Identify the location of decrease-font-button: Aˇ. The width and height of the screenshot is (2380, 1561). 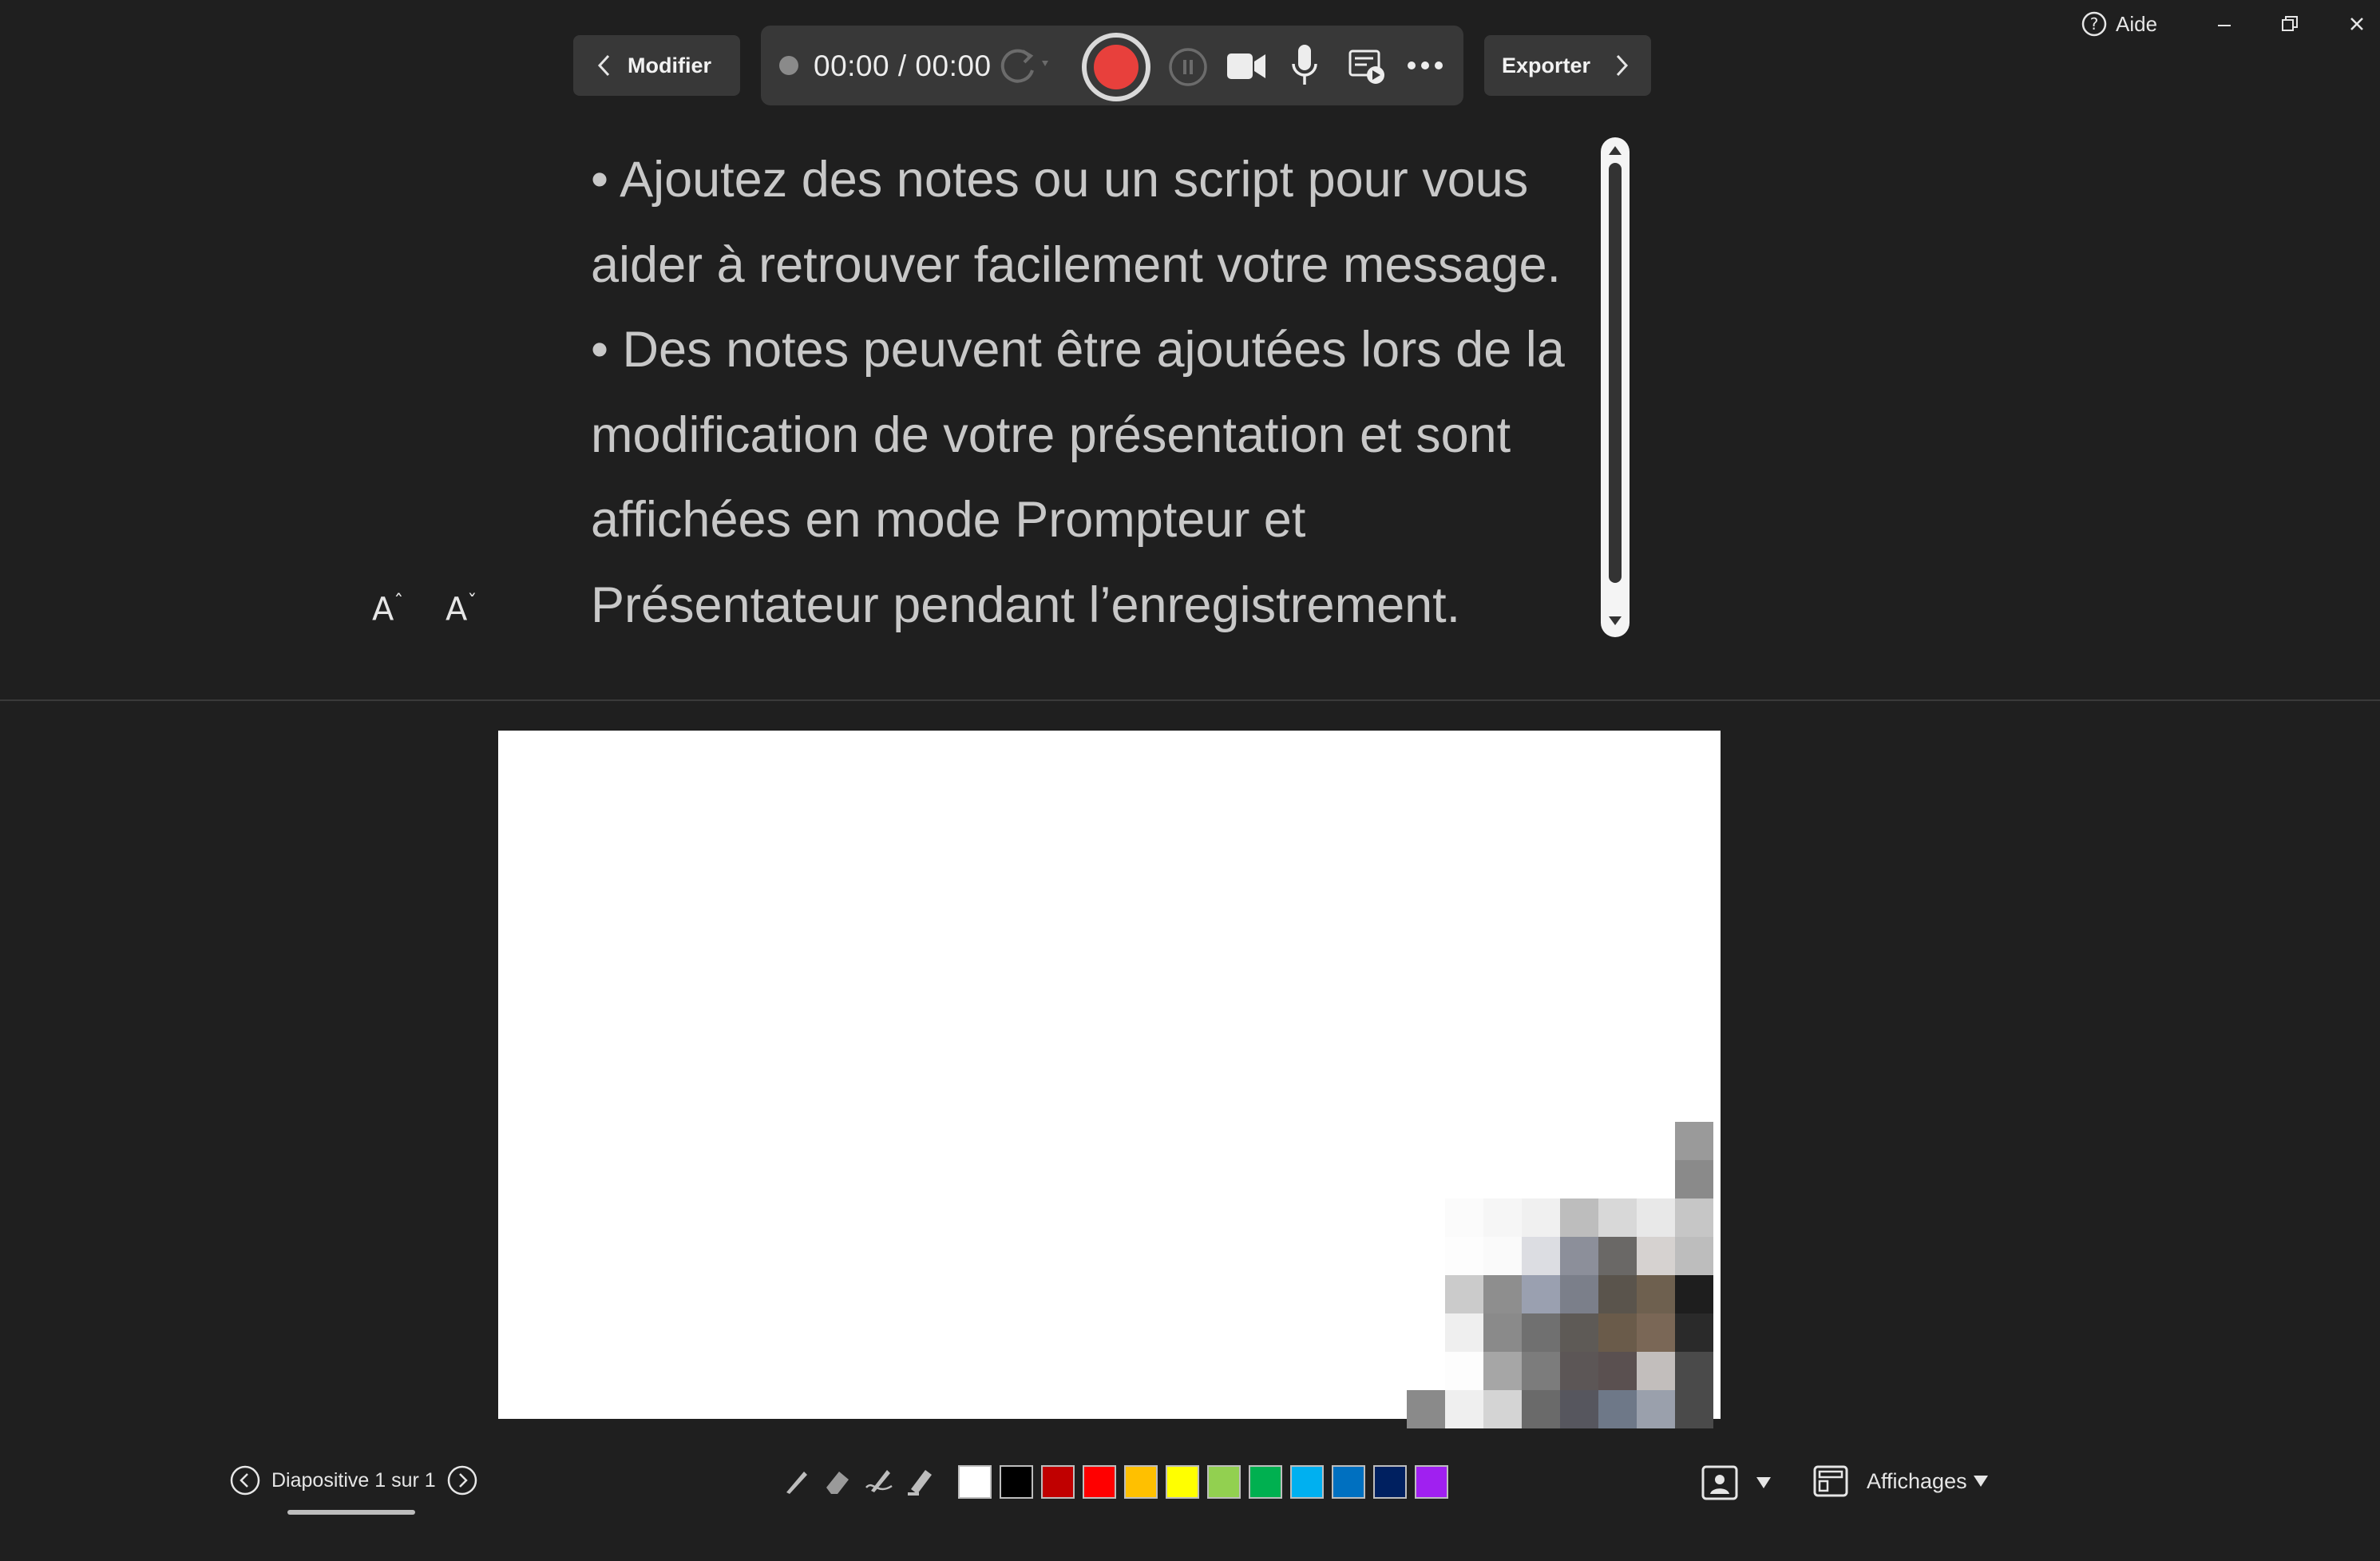
(461, 609).